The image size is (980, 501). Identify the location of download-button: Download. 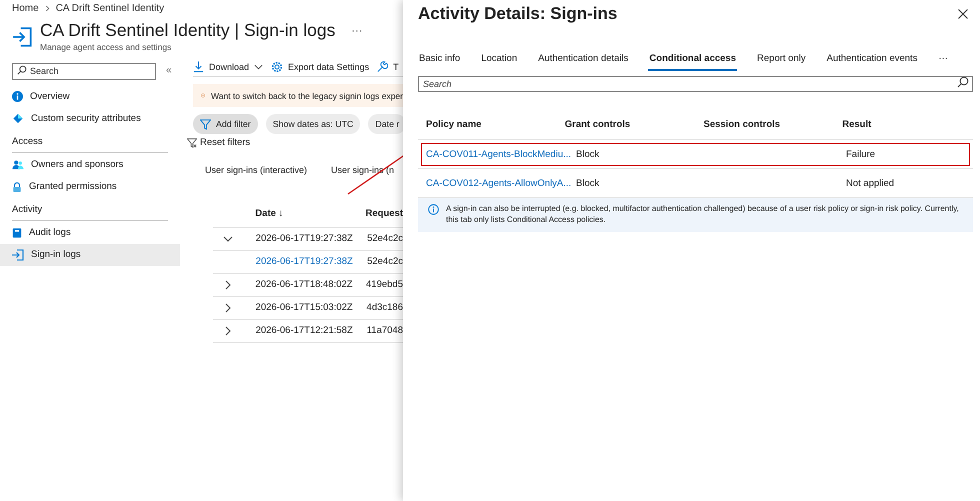
(228, 67).